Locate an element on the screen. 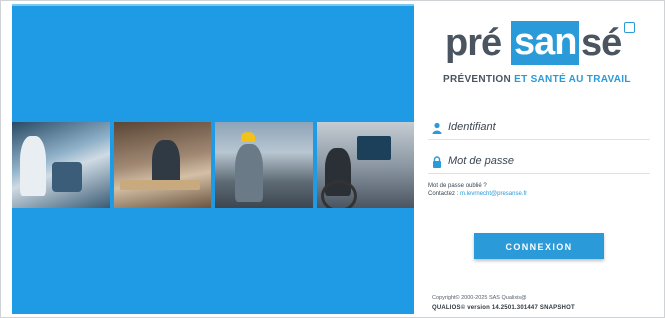 The width and height of the screenshot is (665, 318). tagline-sante: ET SANTÉ AU TRAVAIL is located at coordinates (572, 79).